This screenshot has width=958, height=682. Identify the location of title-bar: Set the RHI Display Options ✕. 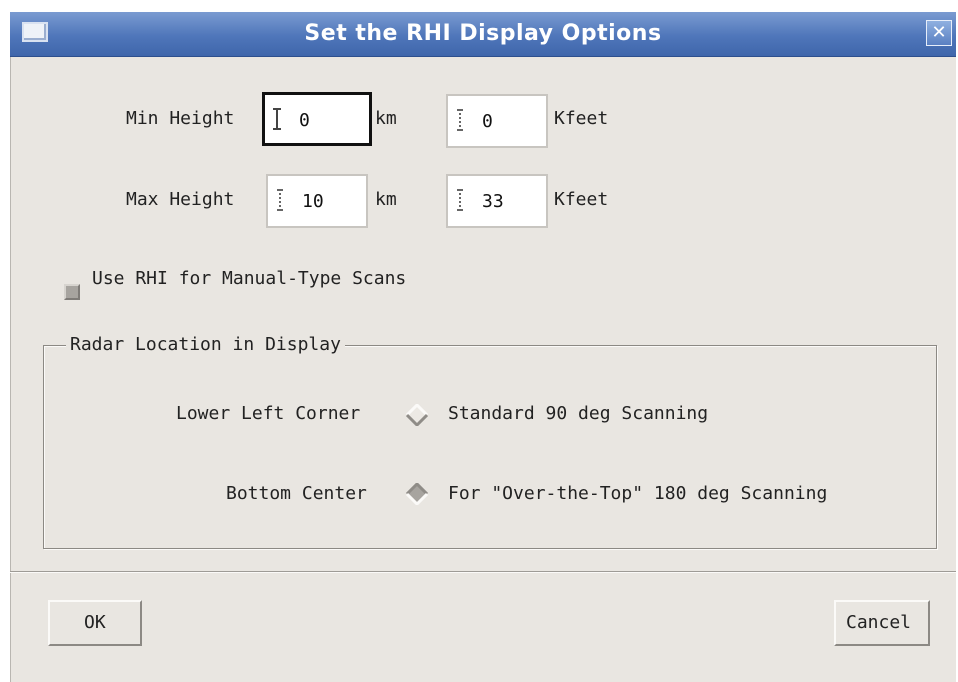
(483, 34).